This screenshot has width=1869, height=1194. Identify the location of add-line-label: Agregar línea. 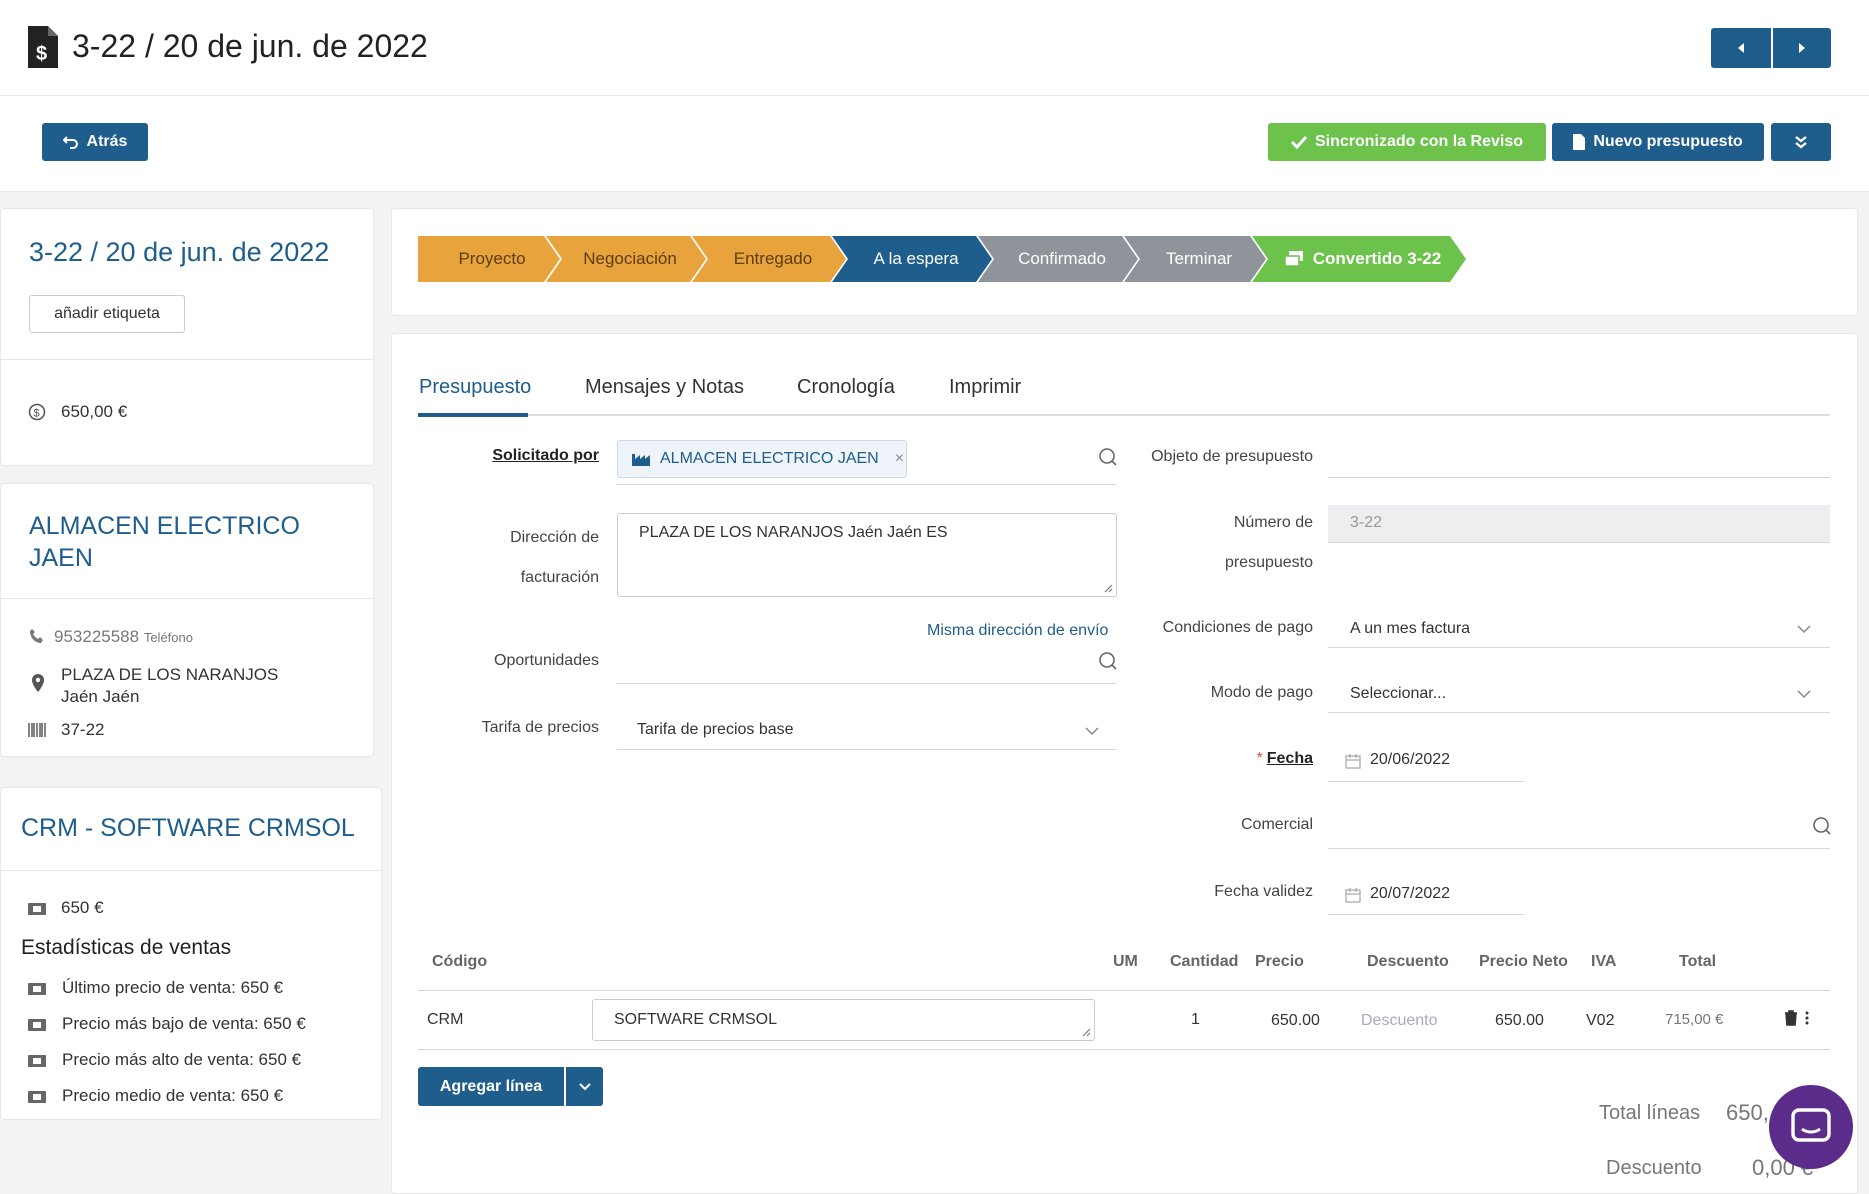
(491, 1086).